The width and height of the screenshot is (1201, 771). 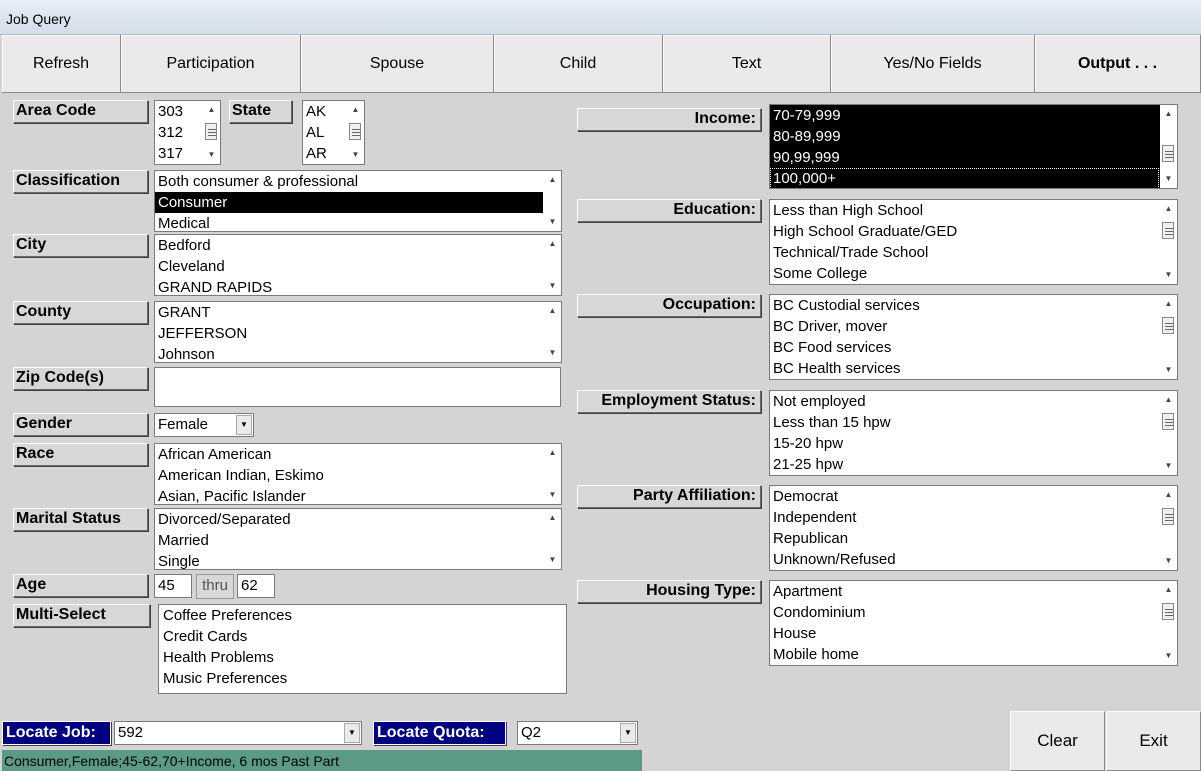 I want to click on exit-button: Exit, so click(x=1153, y=741).